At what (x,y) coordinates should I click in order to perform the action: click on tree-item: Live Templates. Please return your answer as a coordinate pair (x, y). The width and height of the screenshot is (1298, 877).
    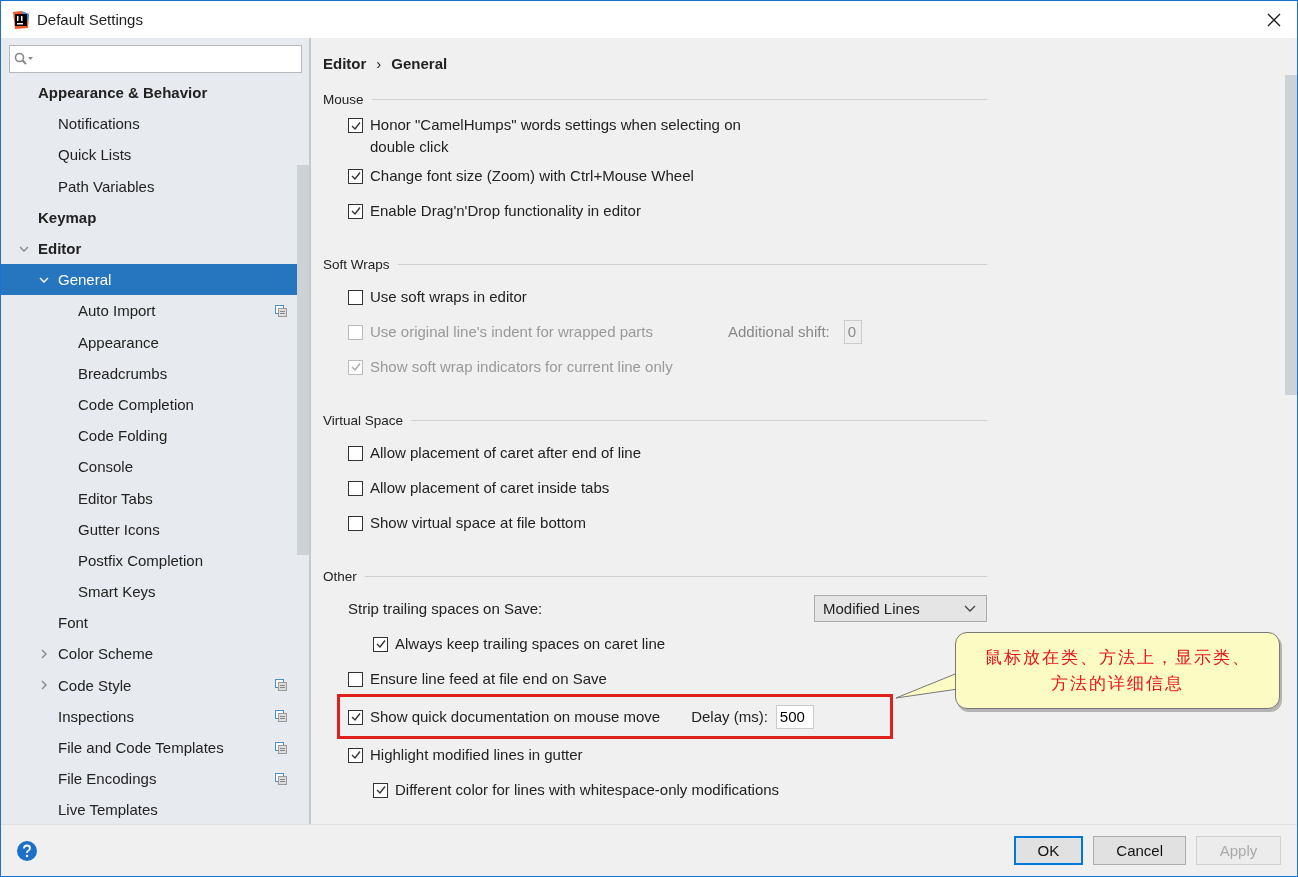
    Looking at the image, I should click on (149, 809).